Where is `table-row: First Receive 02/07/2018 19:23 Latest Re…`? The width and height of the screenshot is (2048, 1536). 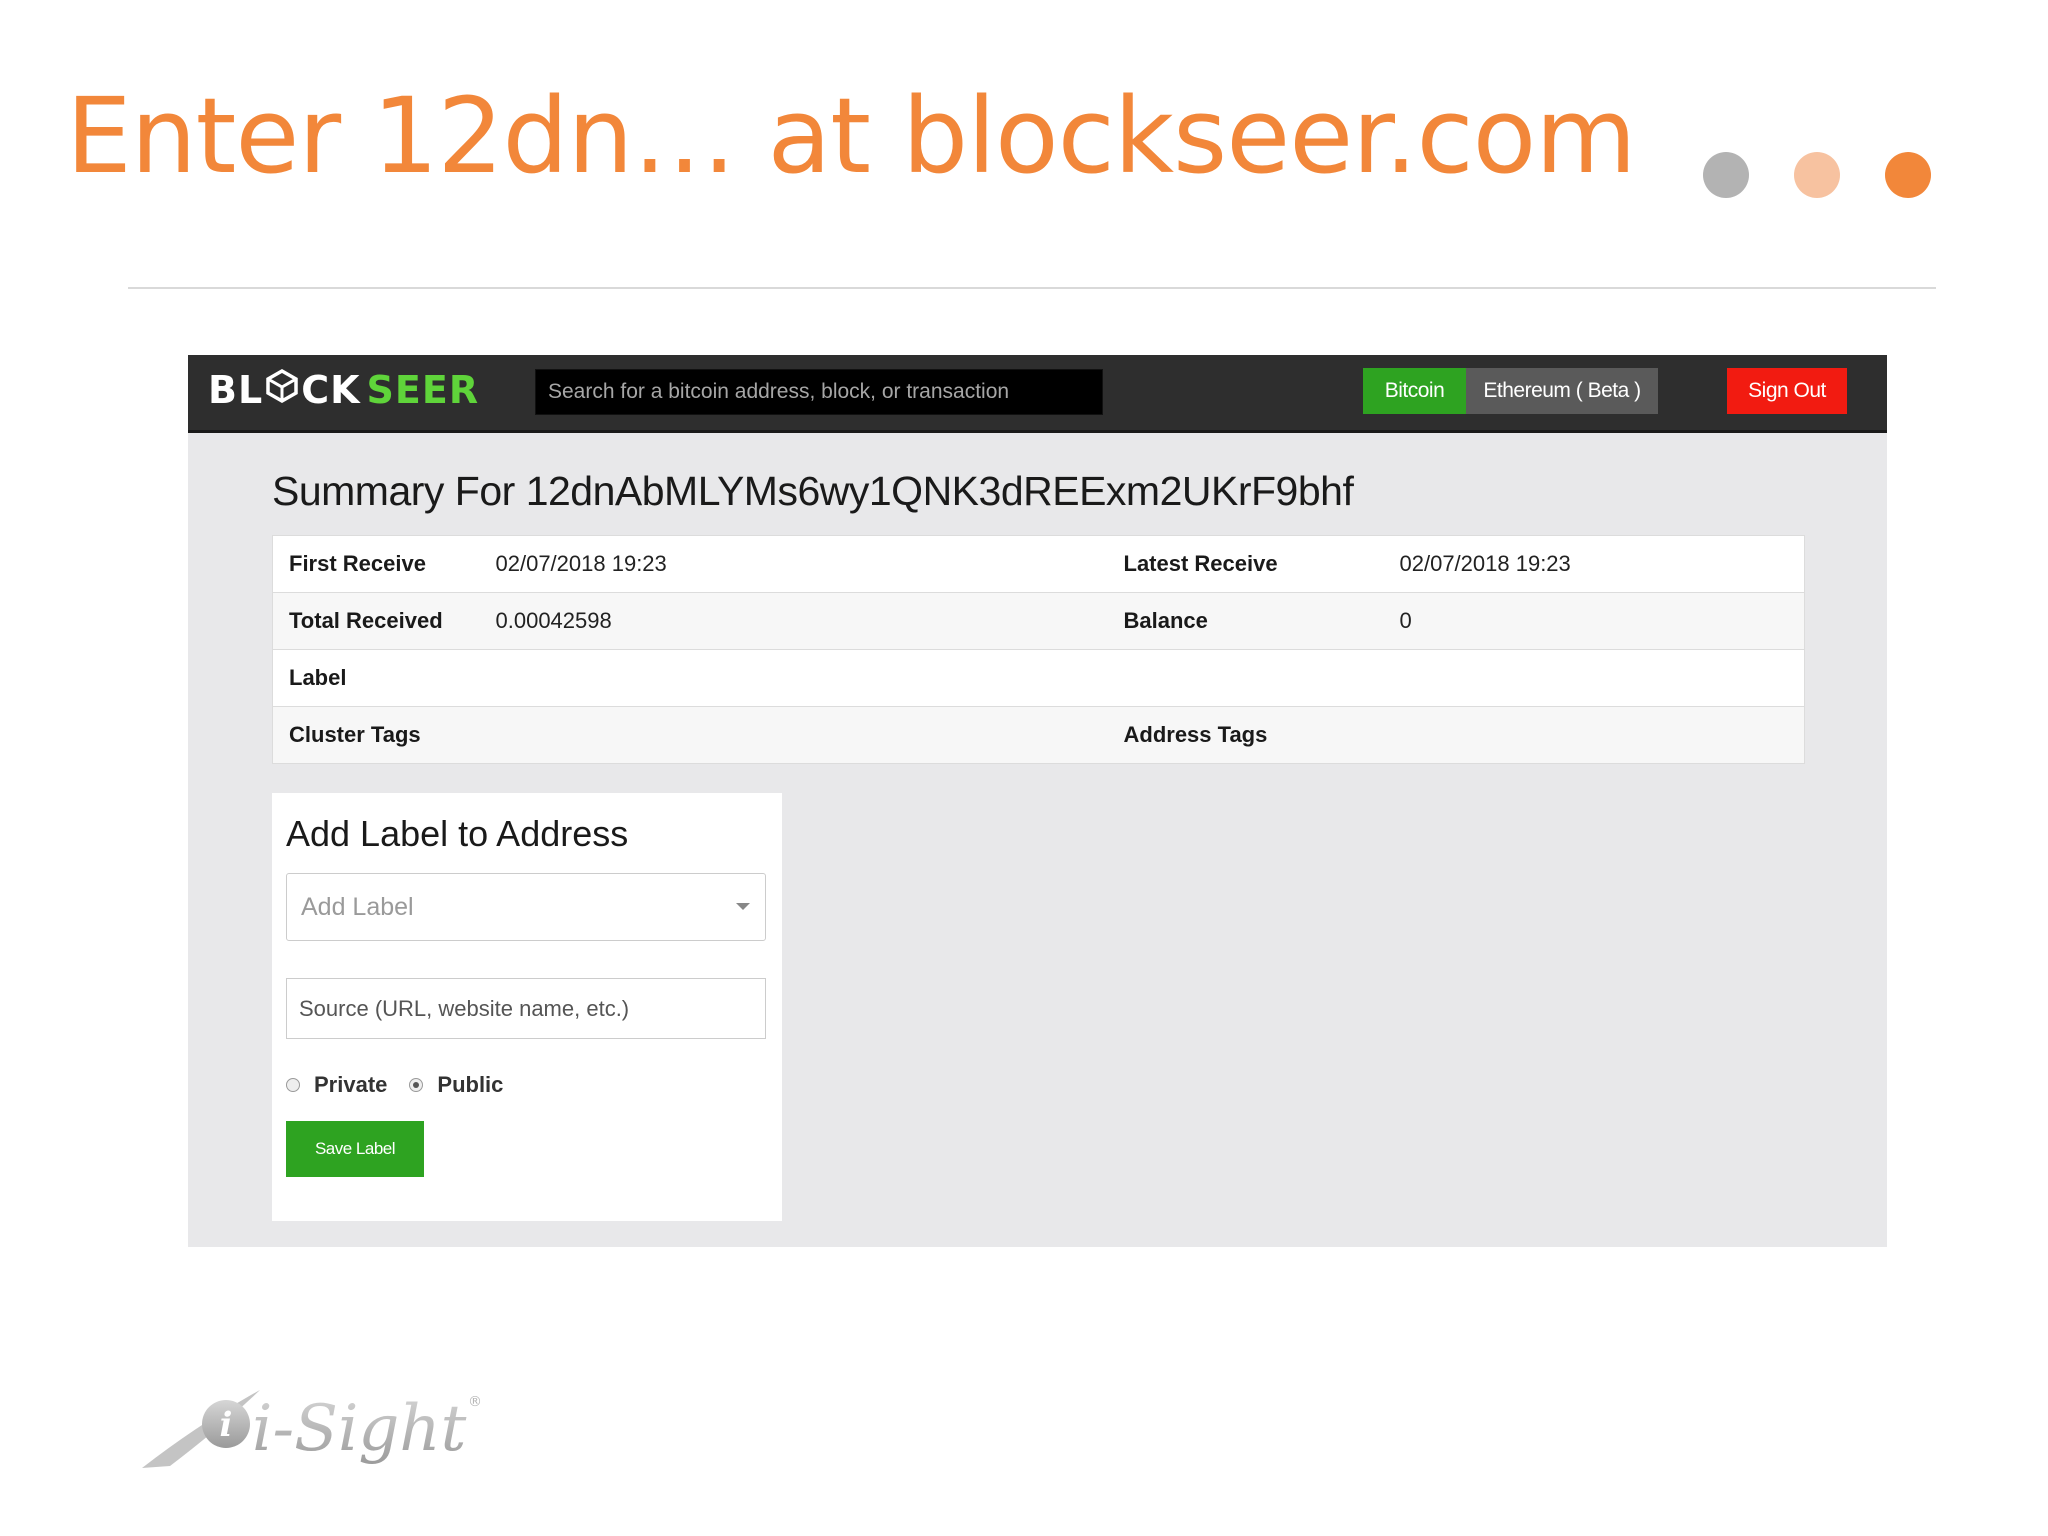
table-row: First Receive 02/07/2018 19:23 Latest Re… is located at coordinates (1038, 564).